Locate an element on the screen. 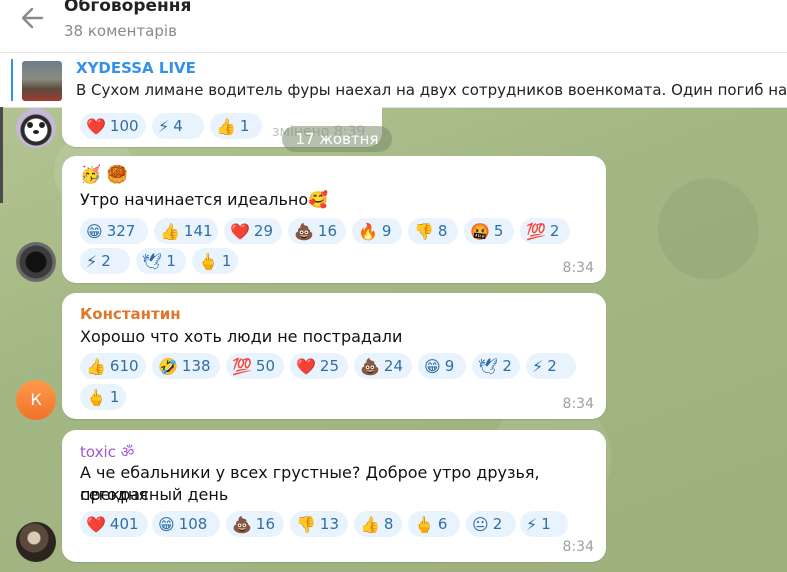  reaction-chip: ❤️ 29 is located at coordinates (253, 231).